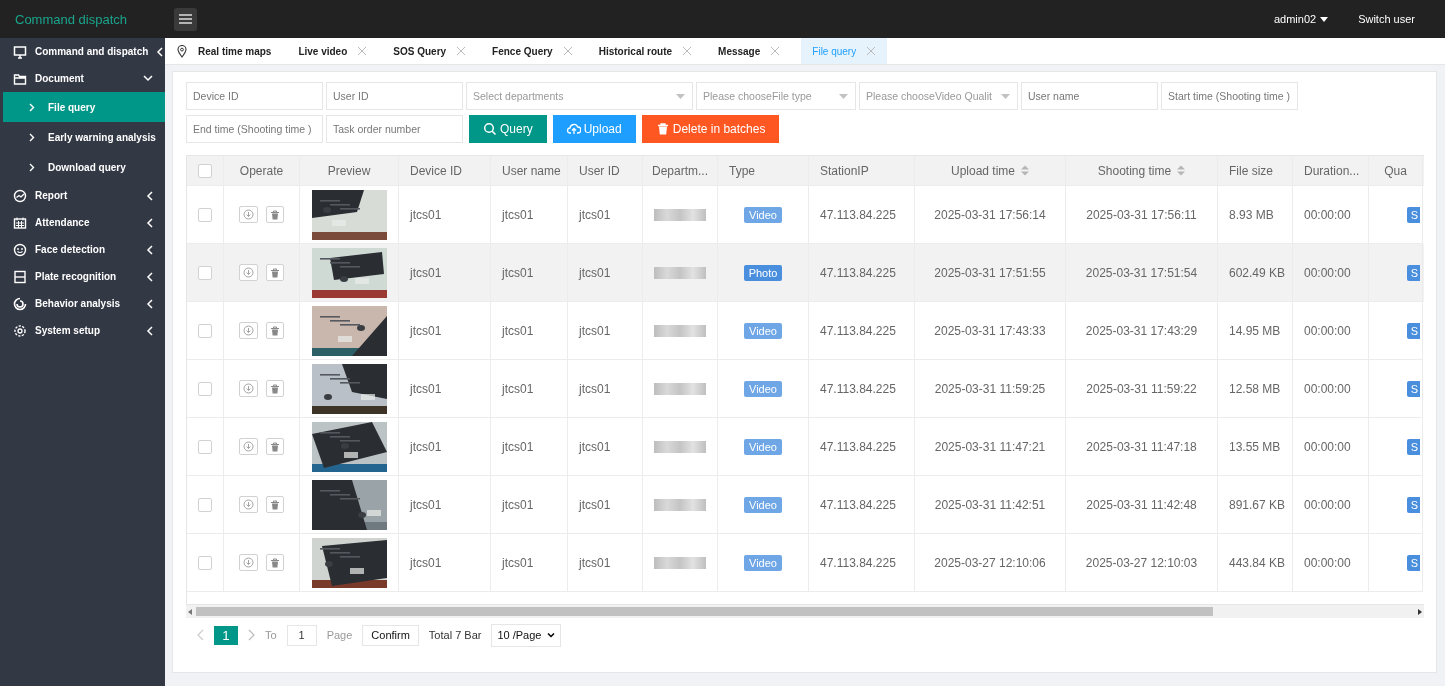  I want to click on query-button: Query, so click(508, 129).